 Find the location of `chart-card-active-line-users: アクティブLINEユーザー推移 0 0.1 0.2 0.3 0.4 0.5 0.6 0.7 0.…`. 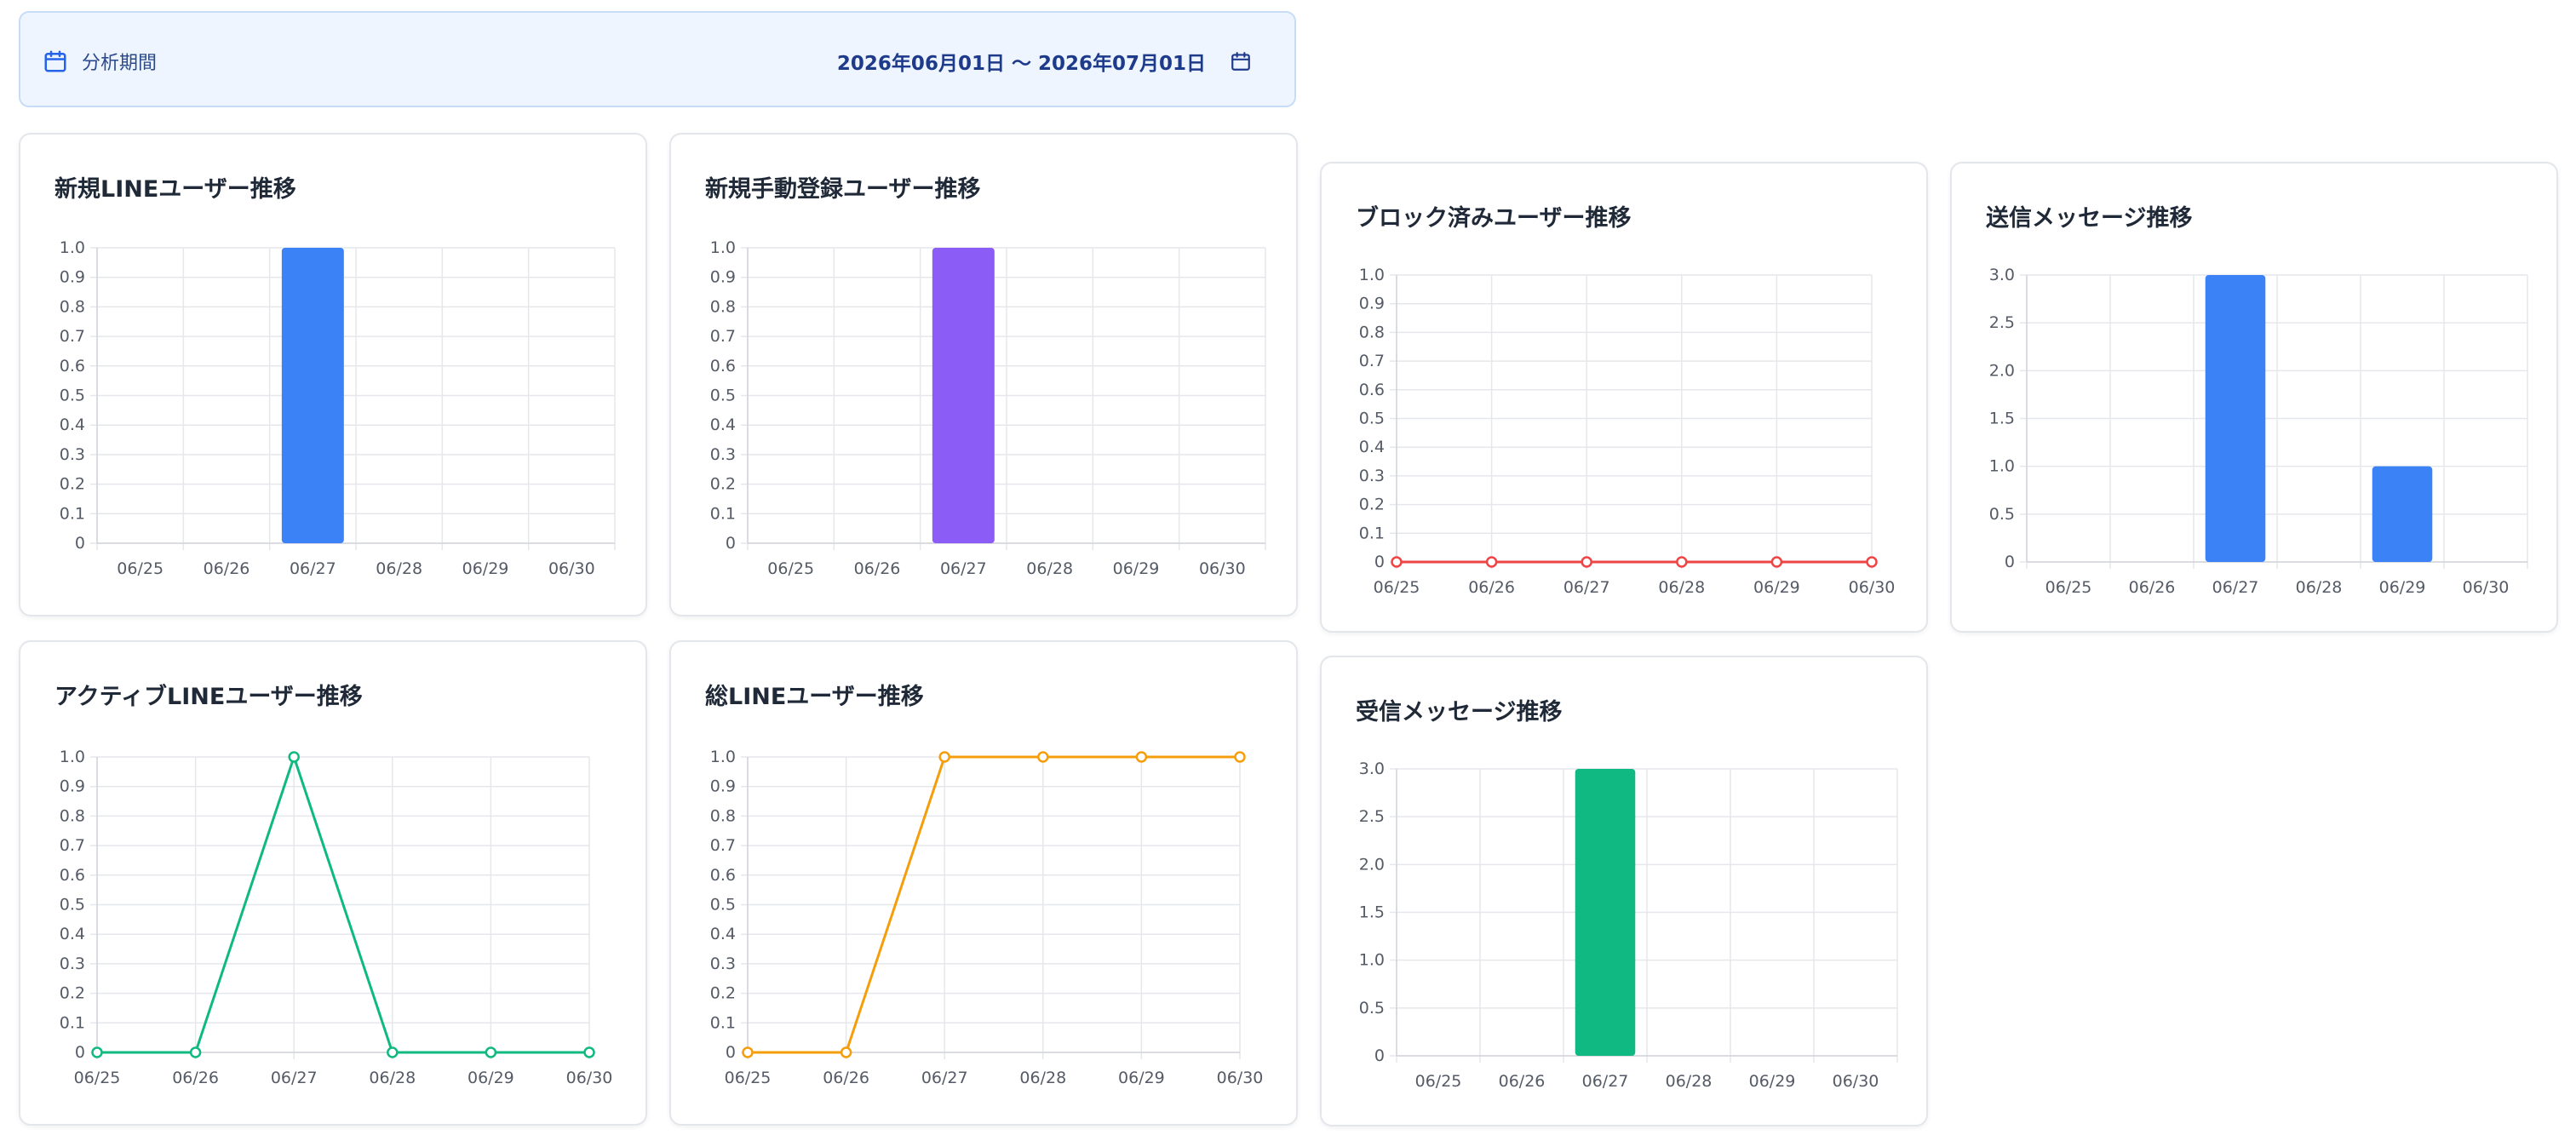

chart-card-active-line-users: アクティブLINEユーザー推移 0 0.1 0.2 0.3 0.4 0.5 0.6 0.7 0.… is located at coordinates (333, 883).